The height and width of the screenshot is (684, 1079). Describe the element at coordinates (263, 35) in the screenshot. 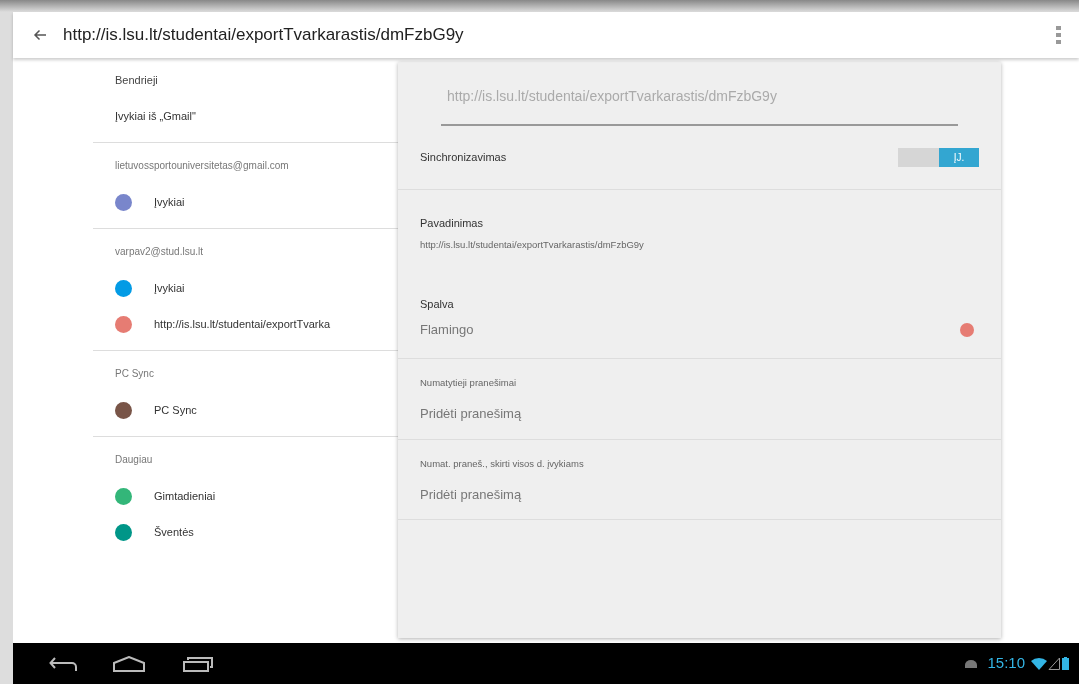

I see `app-bar-title: http://is.lsu.lt/studentai/exportTvarkarastis/dmFzbG9y` at that location.